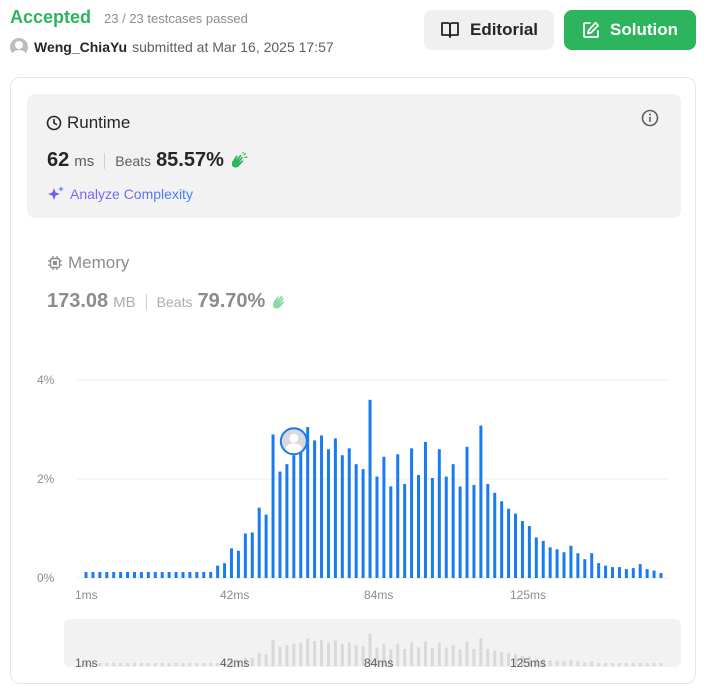 The width and height of the screenshot is (708, 695). I want to click on my-submission-marker, so click(293, 441).